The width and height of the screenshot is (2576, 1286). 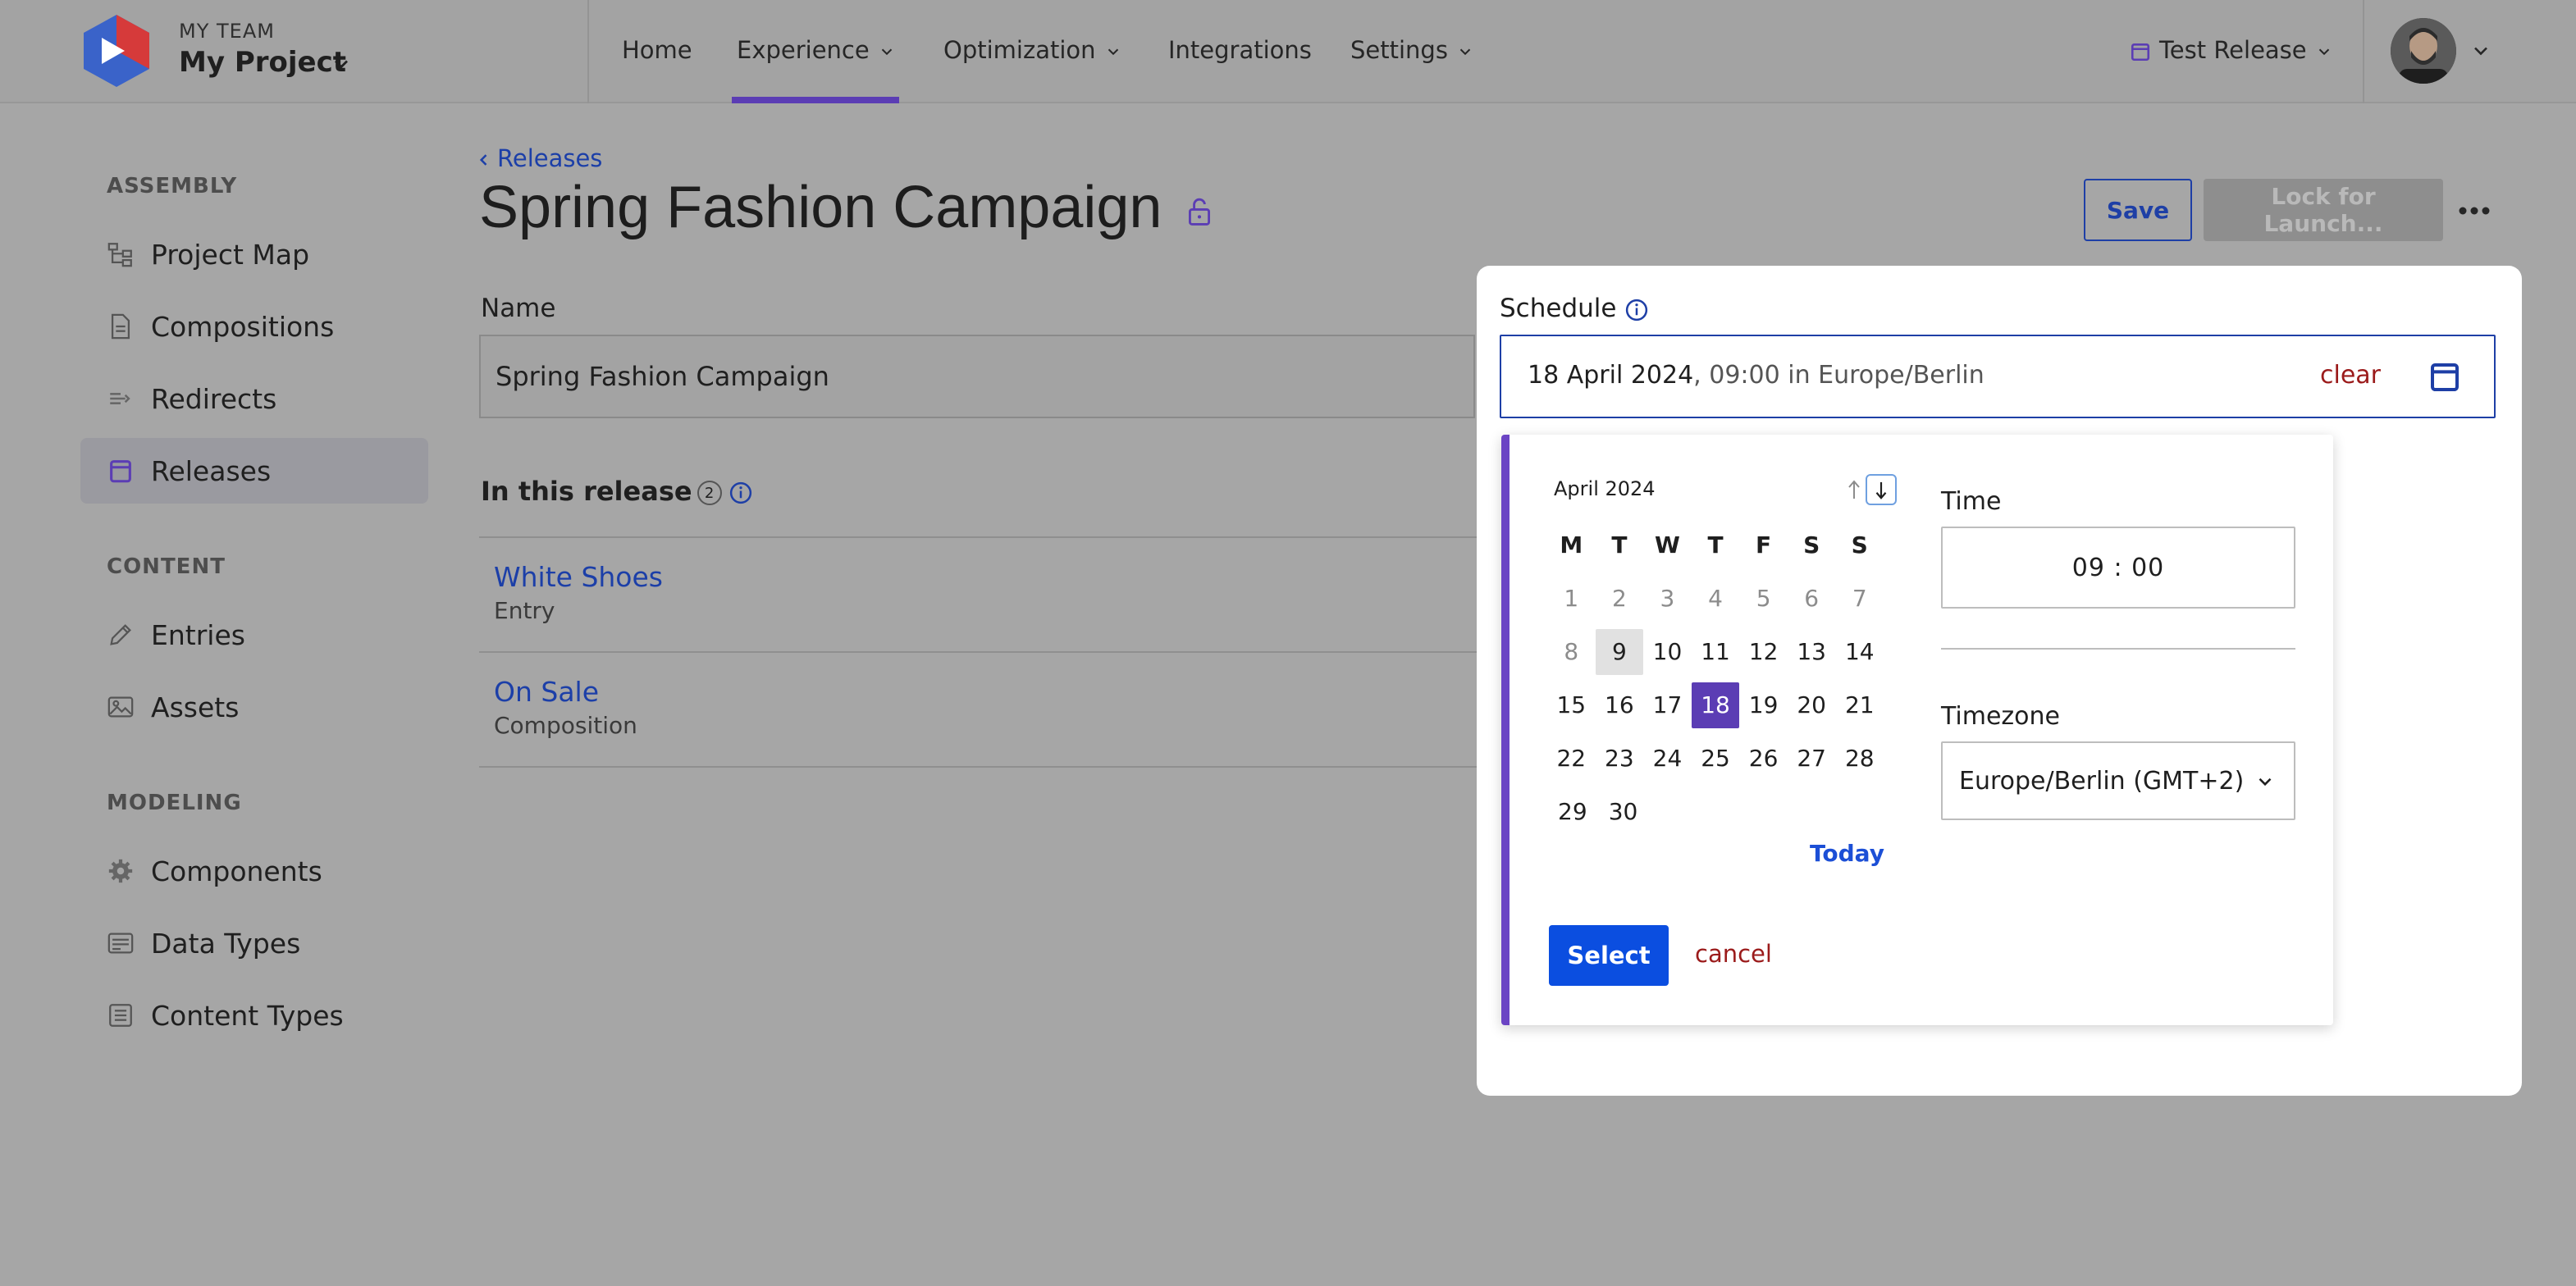 What do you see at coordinates (117, 51) in the screenshot?
I see `uniform-logo-icon` at bounding box center [117, 51].